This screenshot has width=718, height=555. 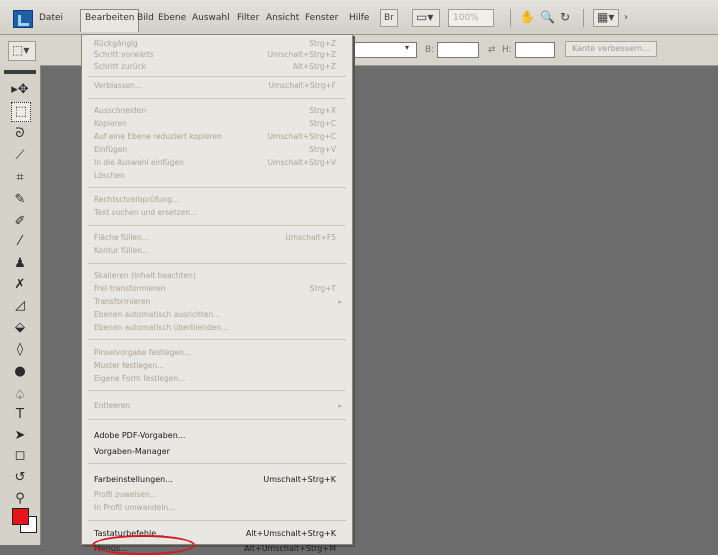 What do you see at coordinates (20, 72) in the screenshot?
I see `panel-grip` at bounding box center [20, 72].